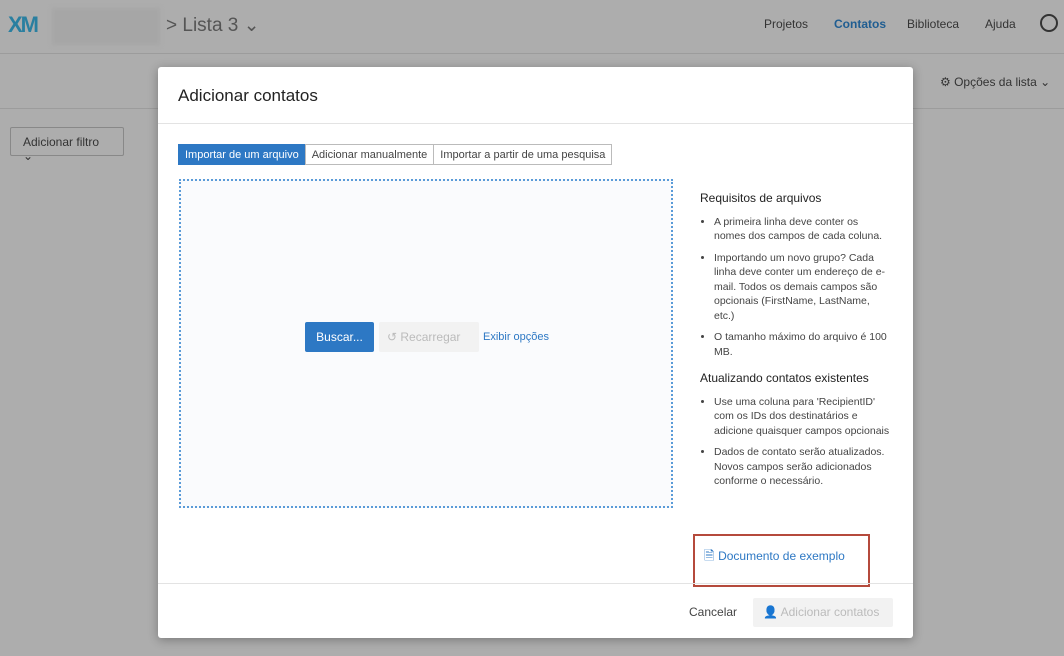 The image size is (1064, 656). Describe the element at coordinates (106, 26) in the screenshot. I see `blurred-project-name` at that location.